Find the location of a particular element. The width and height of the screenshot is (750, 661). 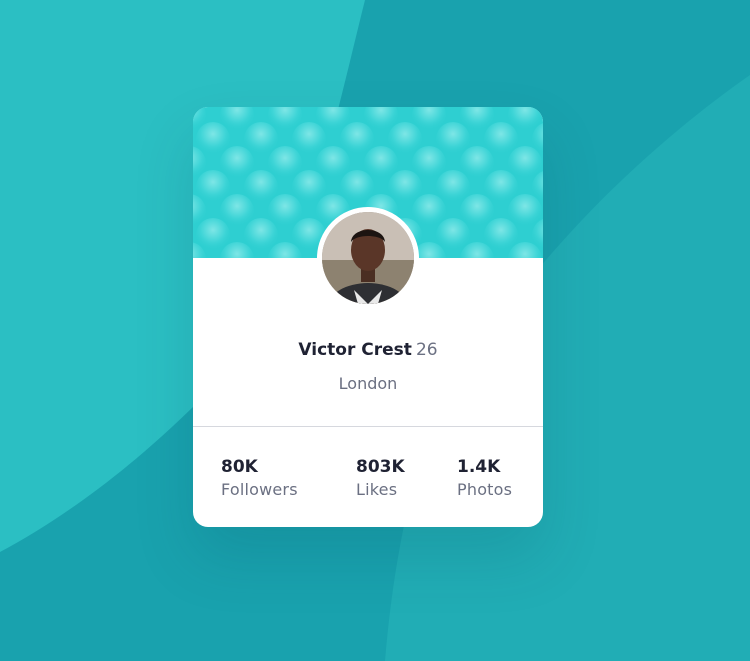

profile-photo is located at coordinates (368, 258).